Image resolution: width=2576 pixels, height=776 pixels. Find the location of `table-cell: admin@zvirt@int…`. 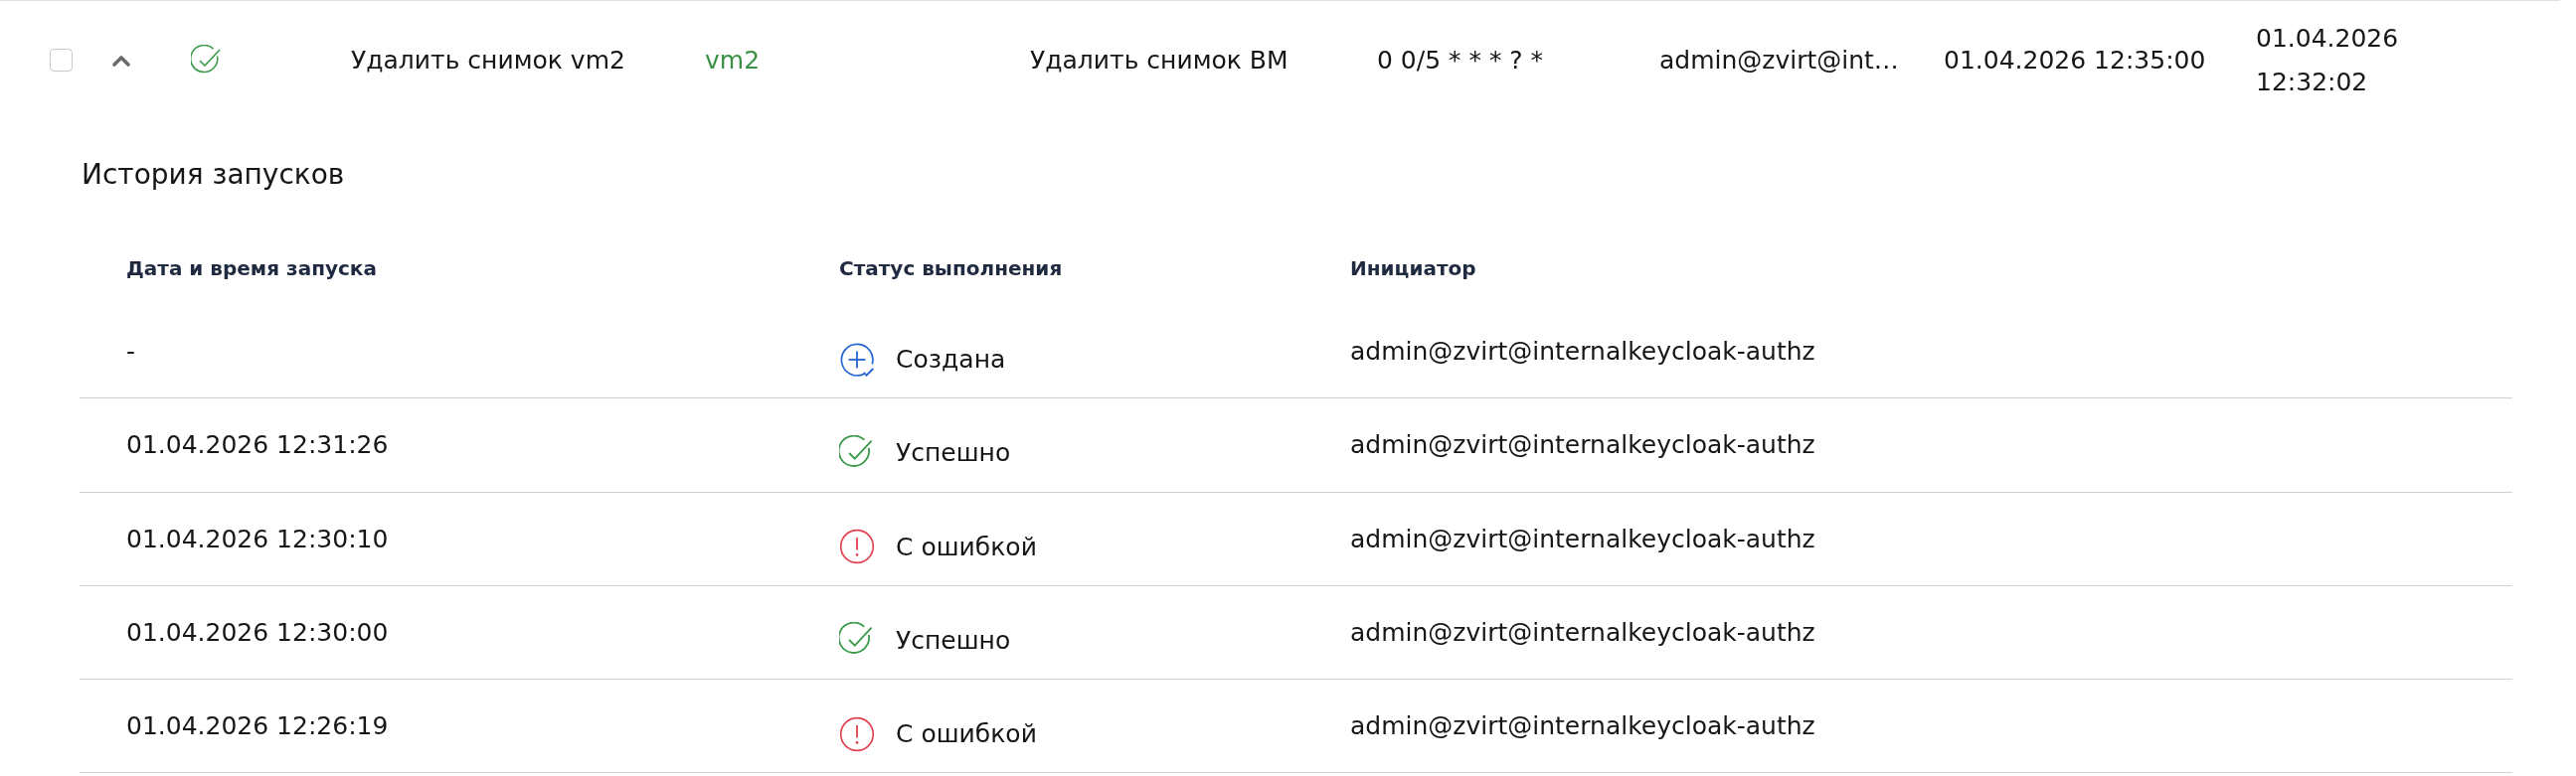

table-cell: admin@zvirt@int… is located at coordinates (1779, 60).